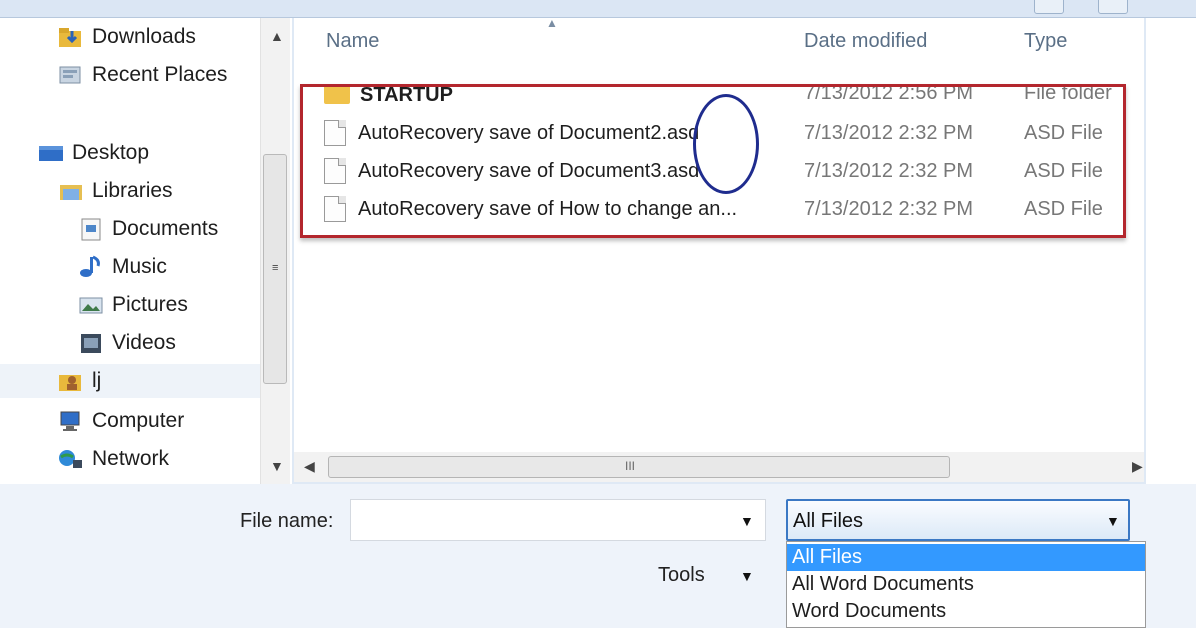 Image resolution: width=1196 pixels, height=628 pixels. What do you see at coordinates (111, 152) in the screenshot?
I see `nav-item-label: Desktop` at bounding box center [111, 152].